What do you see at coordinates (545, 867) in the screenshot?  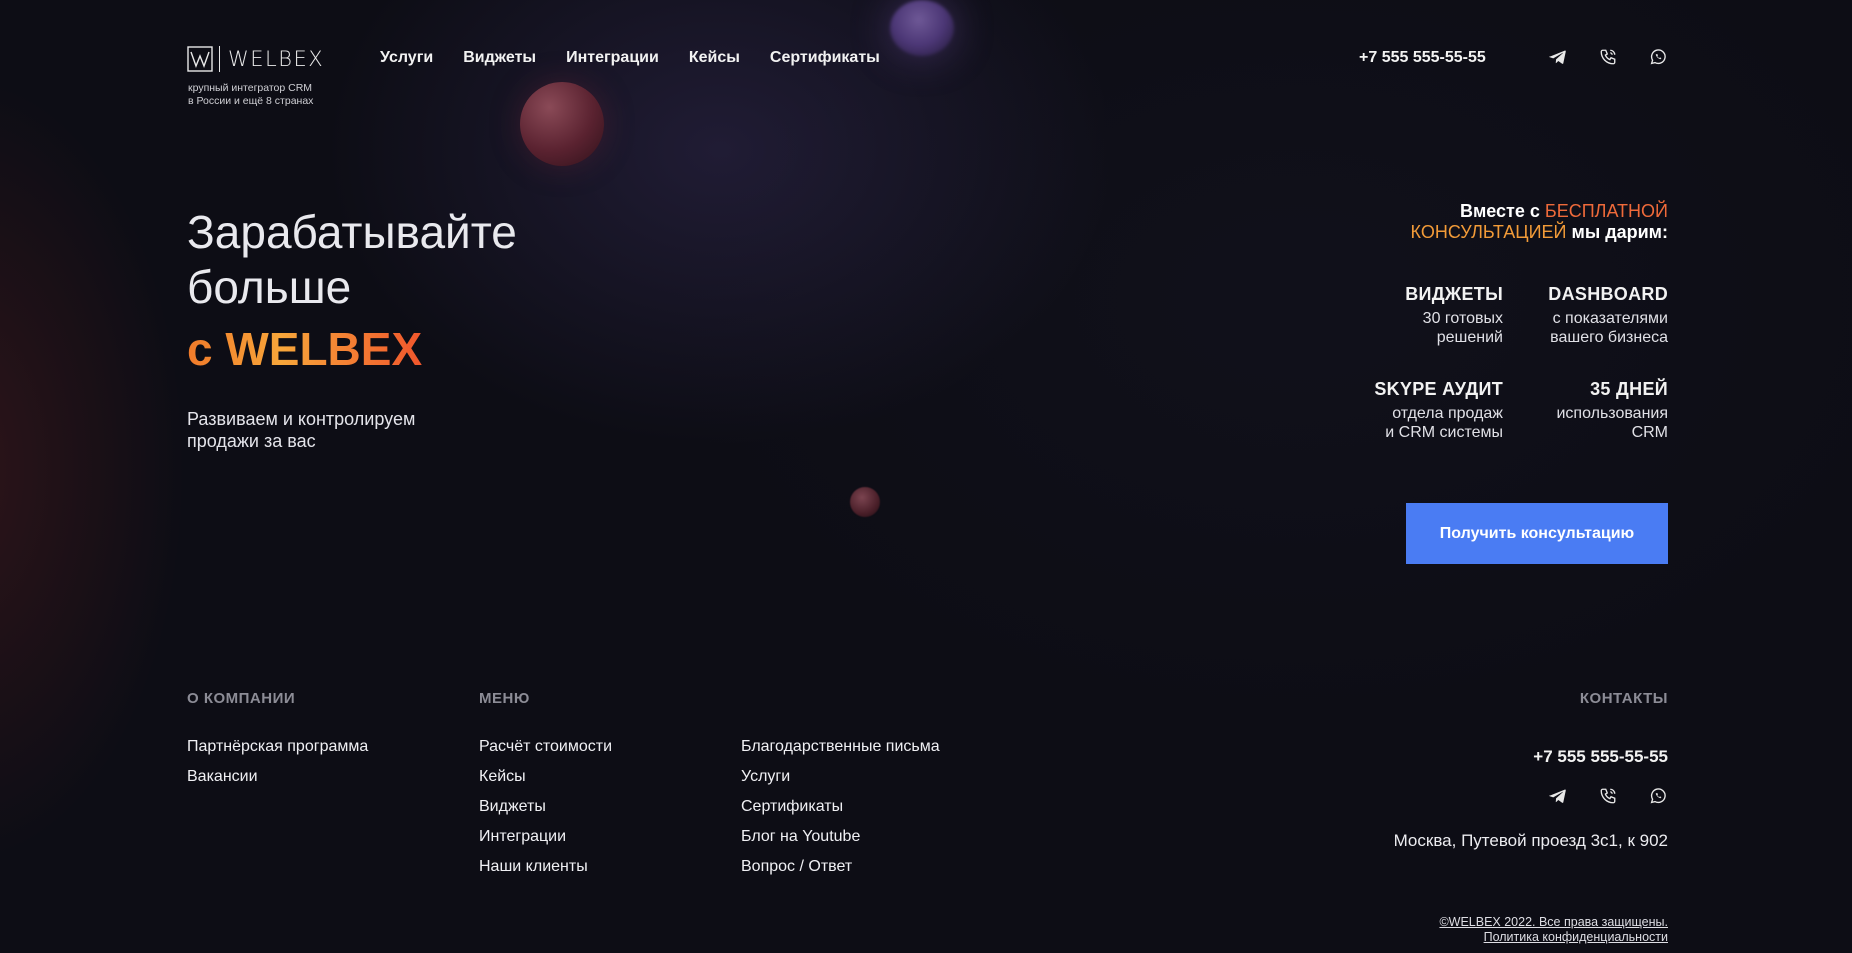 I see `footer-link-clients: Наши клиенты` at bounding box center [545, 867].